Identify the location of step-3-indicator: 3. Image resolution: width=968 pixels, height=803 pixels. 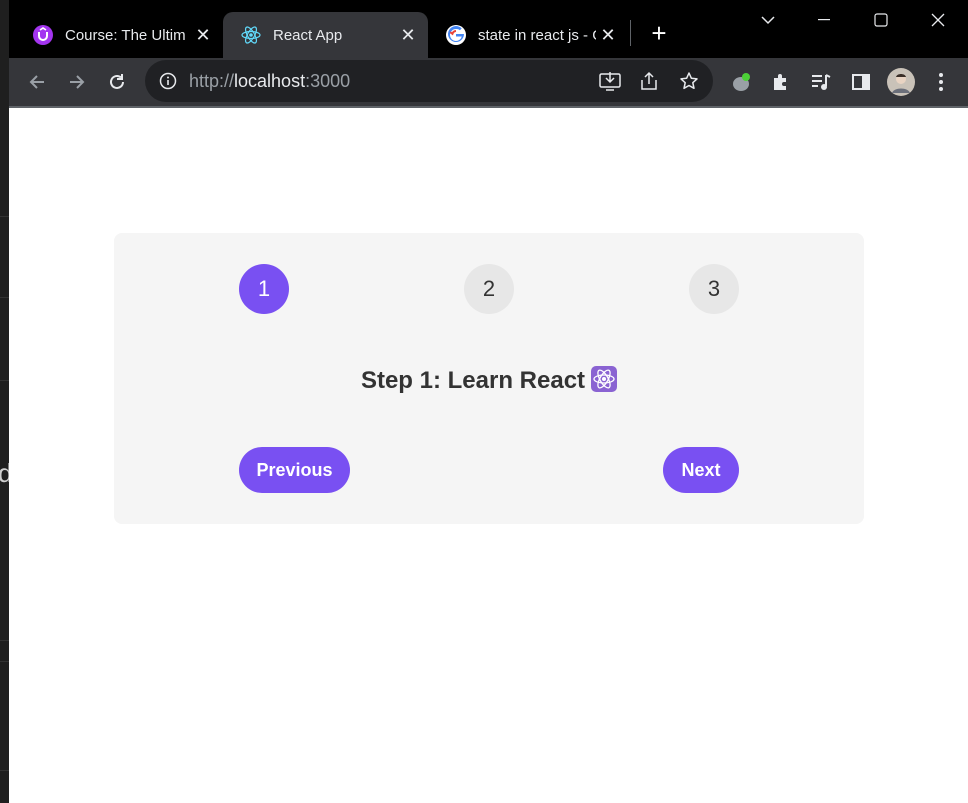
(714, 289).